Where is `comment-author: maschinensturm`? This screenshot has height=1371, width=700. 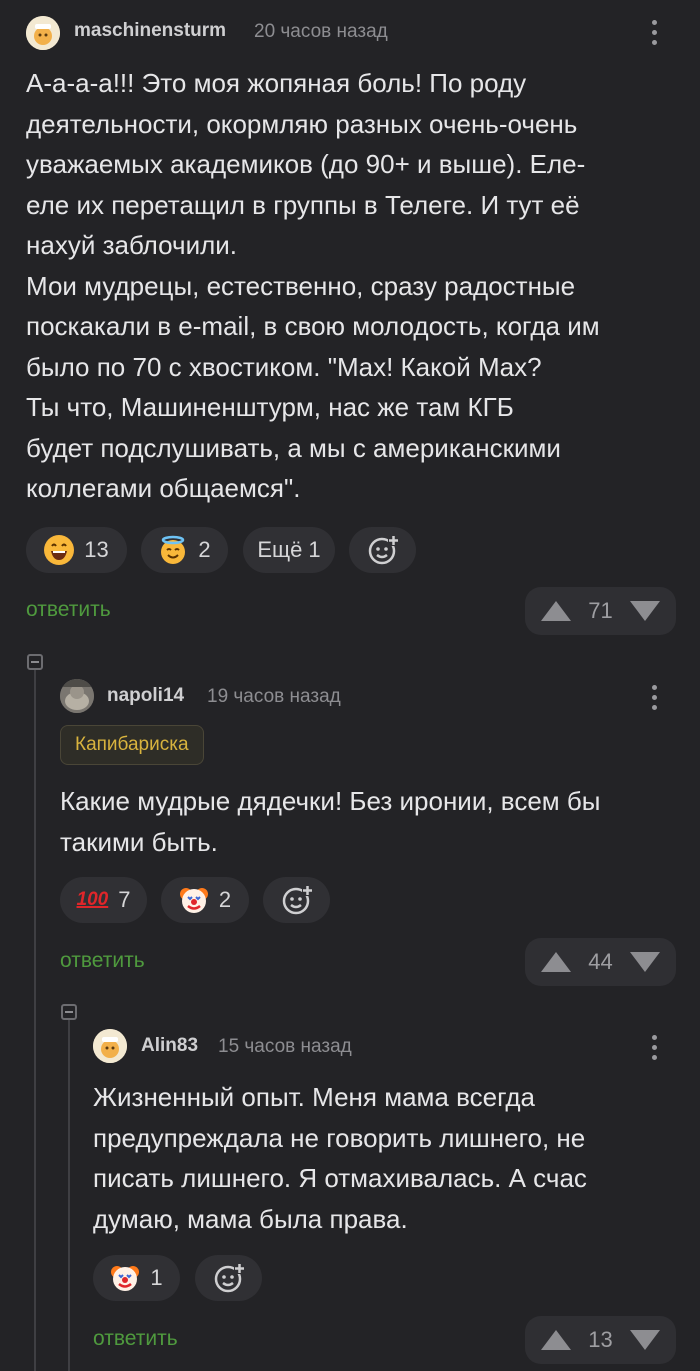
comment-author: maschinensturm is located at coordinates (150, 31).